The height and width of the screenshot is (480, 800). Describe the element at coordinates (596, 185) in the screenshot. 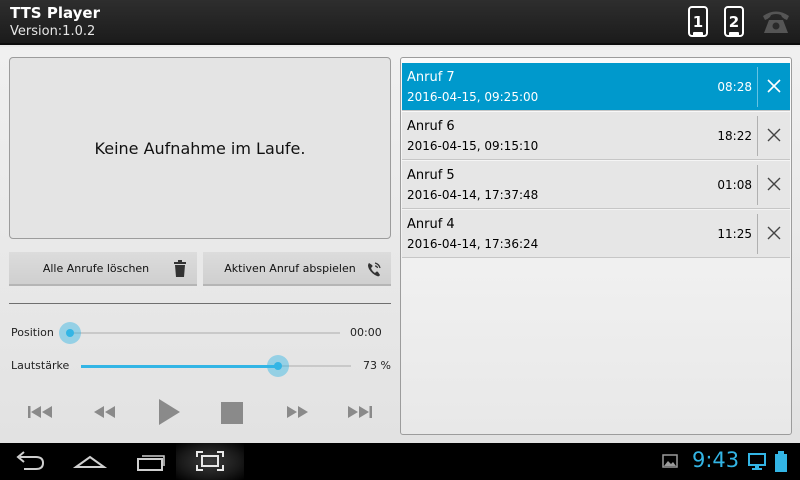

I see `call-list-item: Anruf 5 2016-04-14, 17:37:48 01:08` at that location.